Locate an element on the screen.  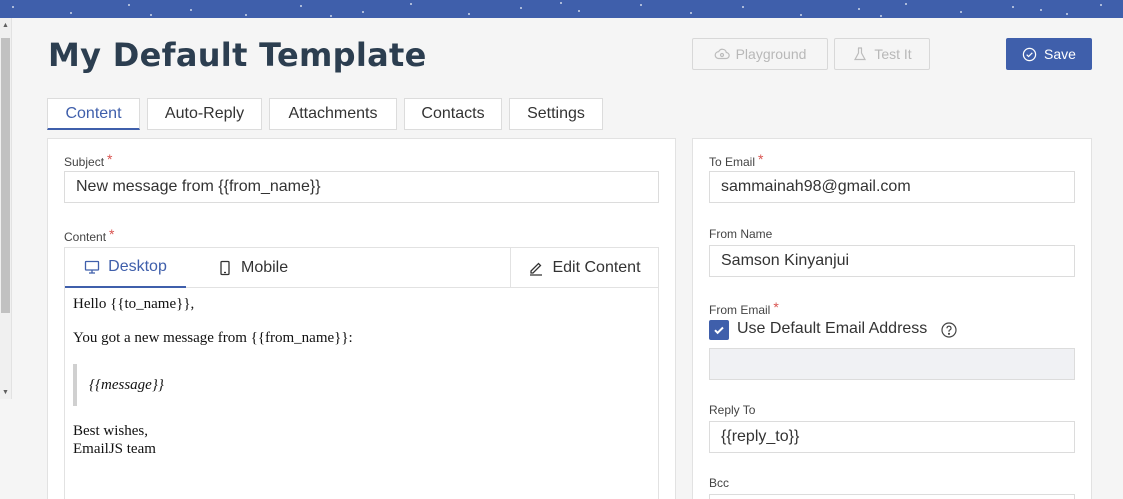
subject-input: New message from {{from_name}} is located at coordinates (361, 187).